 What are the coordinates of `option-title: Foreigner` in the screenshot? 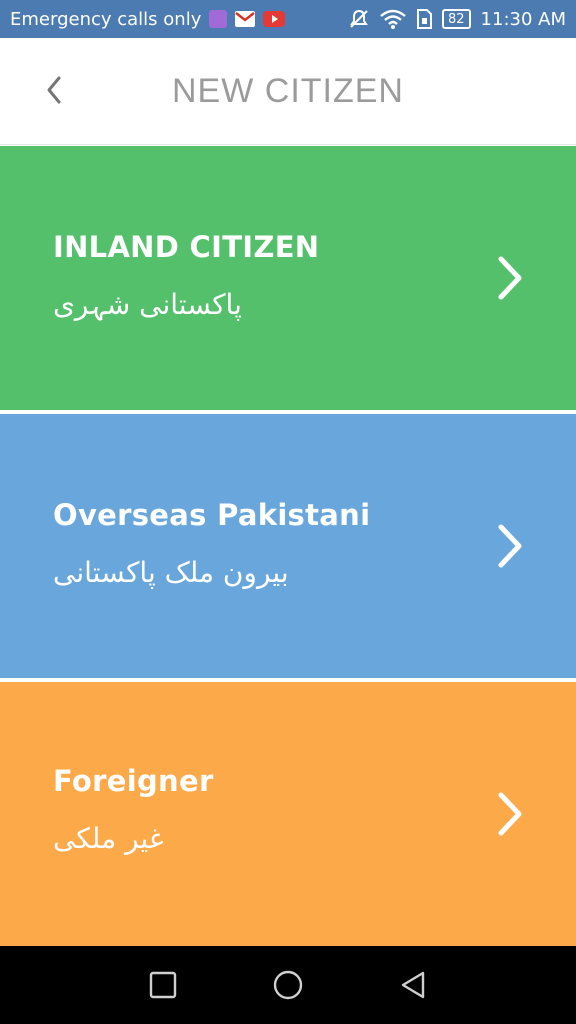 It's located at (133, 781).